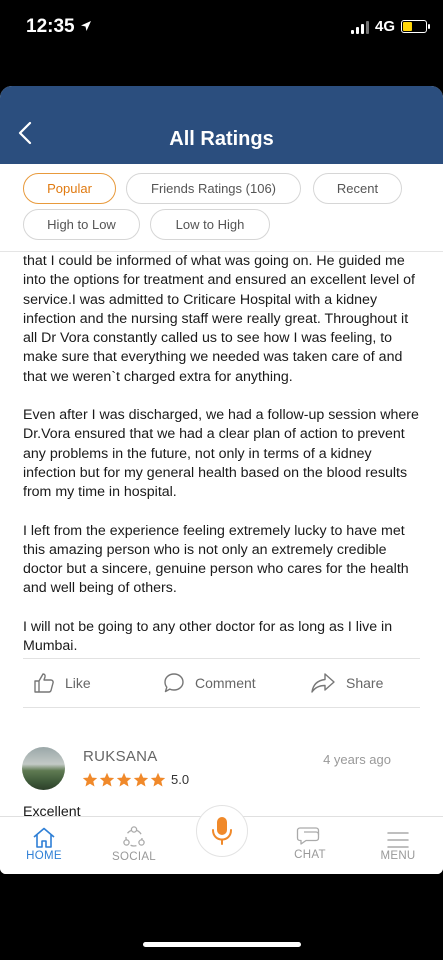 The height and width of the screenshot is (960, 443). What do you see at coordinates (81, 224) in the screenshot?
I see `filter-chip-high-to-low: High to Low` at bounding box center [81, 224].